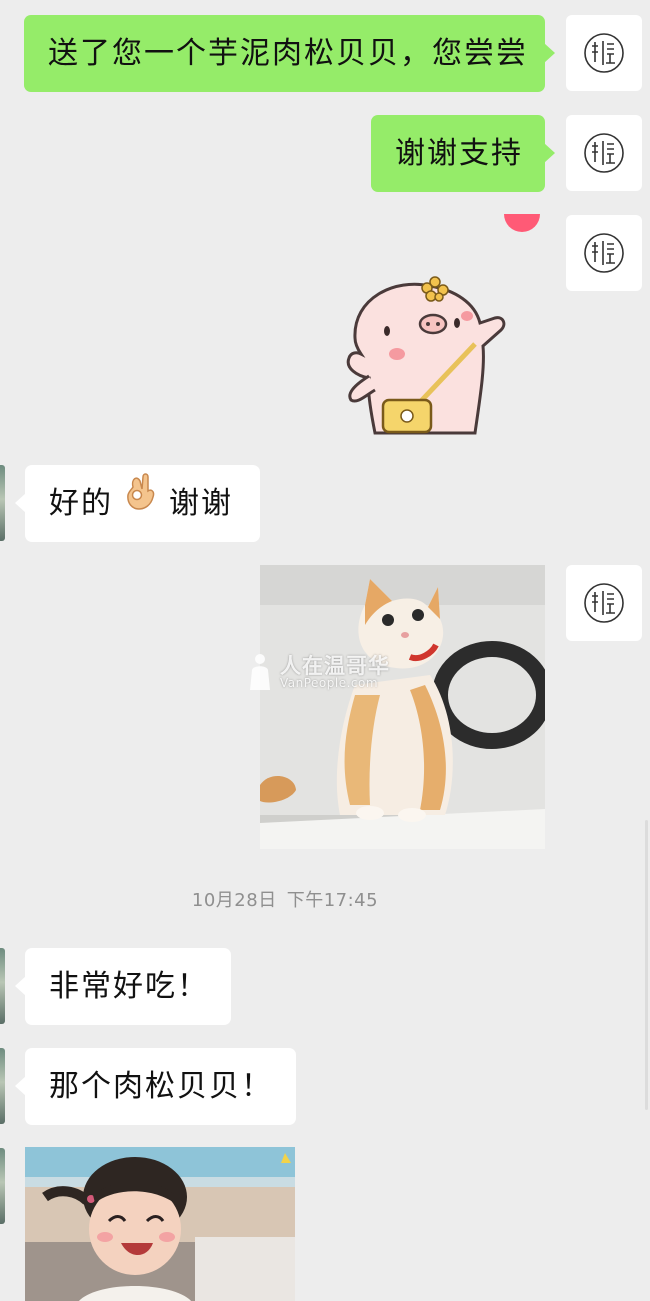 This screenshot has height=1301, width=650. I want to click on message-text: 那个肉松贝贝！, so click(161, 1086).